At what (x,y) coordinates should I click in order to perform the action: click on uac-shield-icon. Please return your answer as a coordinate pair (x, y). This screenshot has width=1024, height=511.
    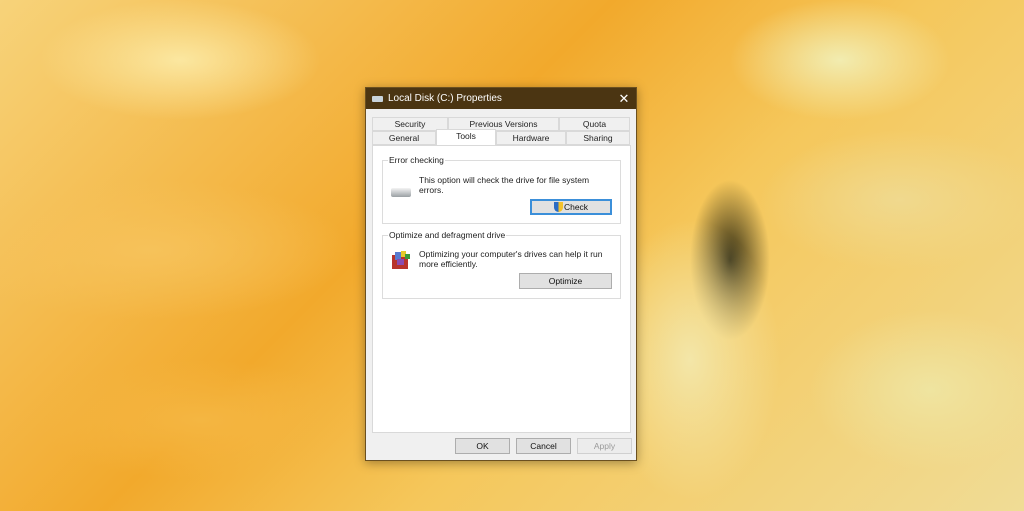
    Looking at the image, I should click on (558, 207).